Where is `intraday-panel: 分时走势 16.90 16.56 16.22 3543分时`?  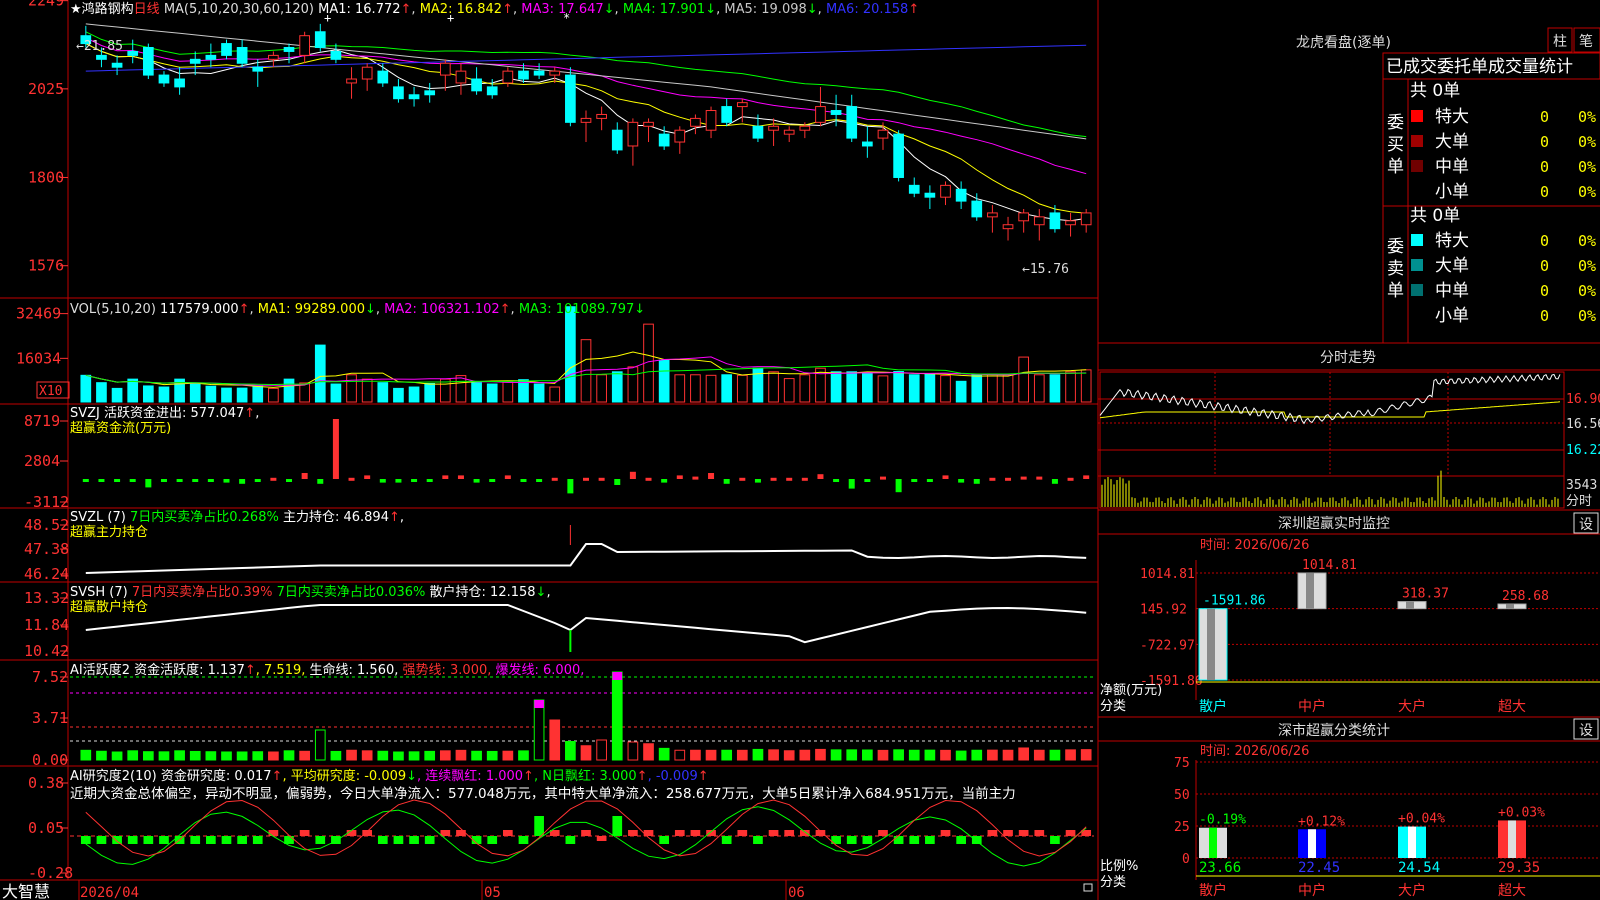
intraday-panel: 分时走势 16.90 16.56 16.22 3543分时 is located at coordinates (1349, 425).